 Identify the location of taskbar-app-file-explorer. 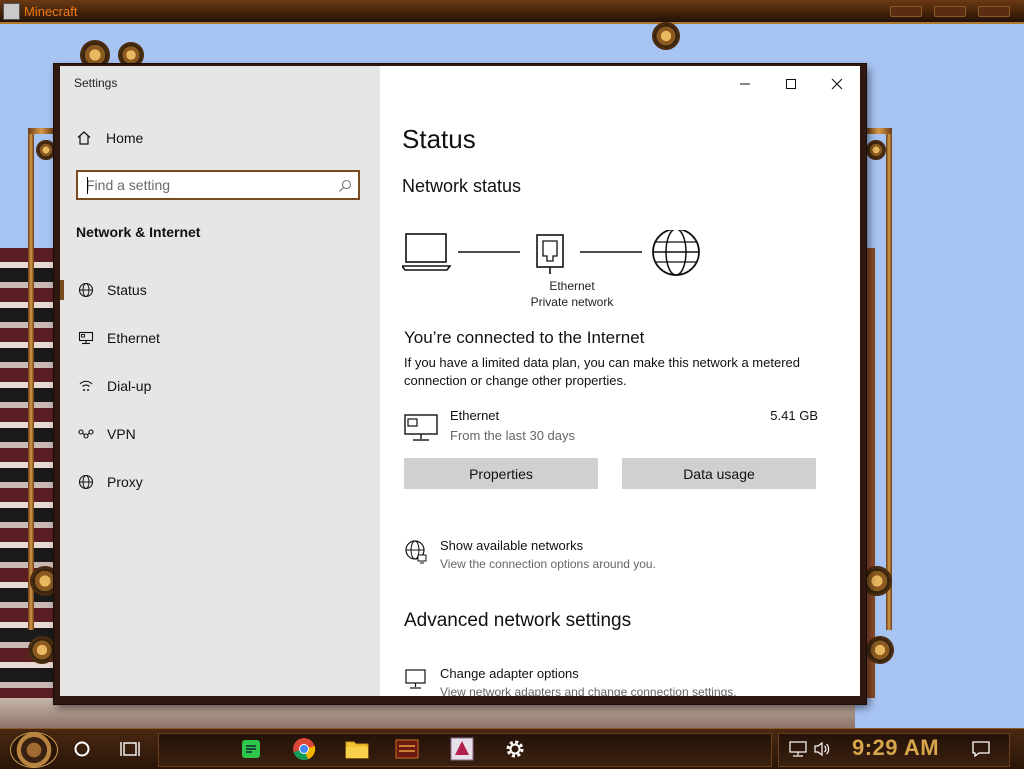
(357, 749).